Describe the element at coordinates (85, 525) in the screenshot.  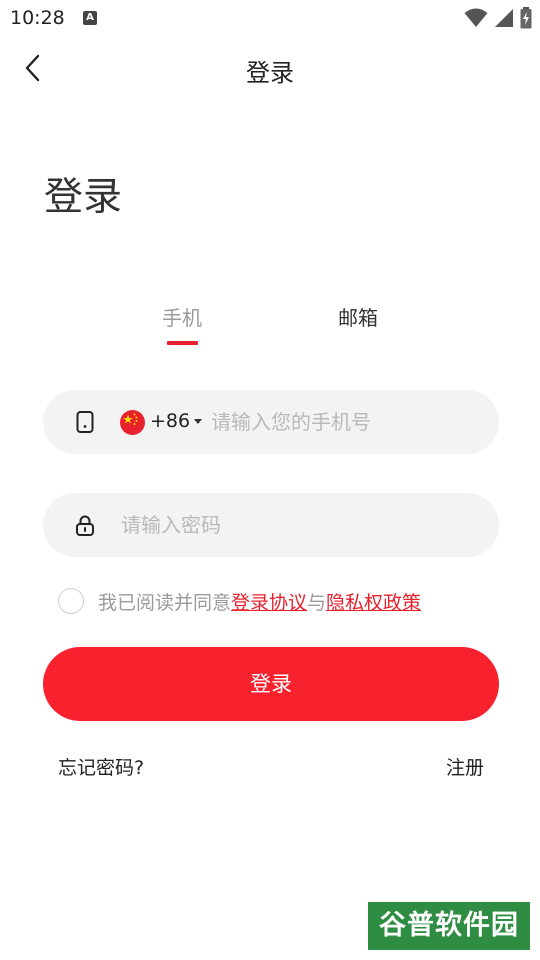
I see `lock-icon` at that location.